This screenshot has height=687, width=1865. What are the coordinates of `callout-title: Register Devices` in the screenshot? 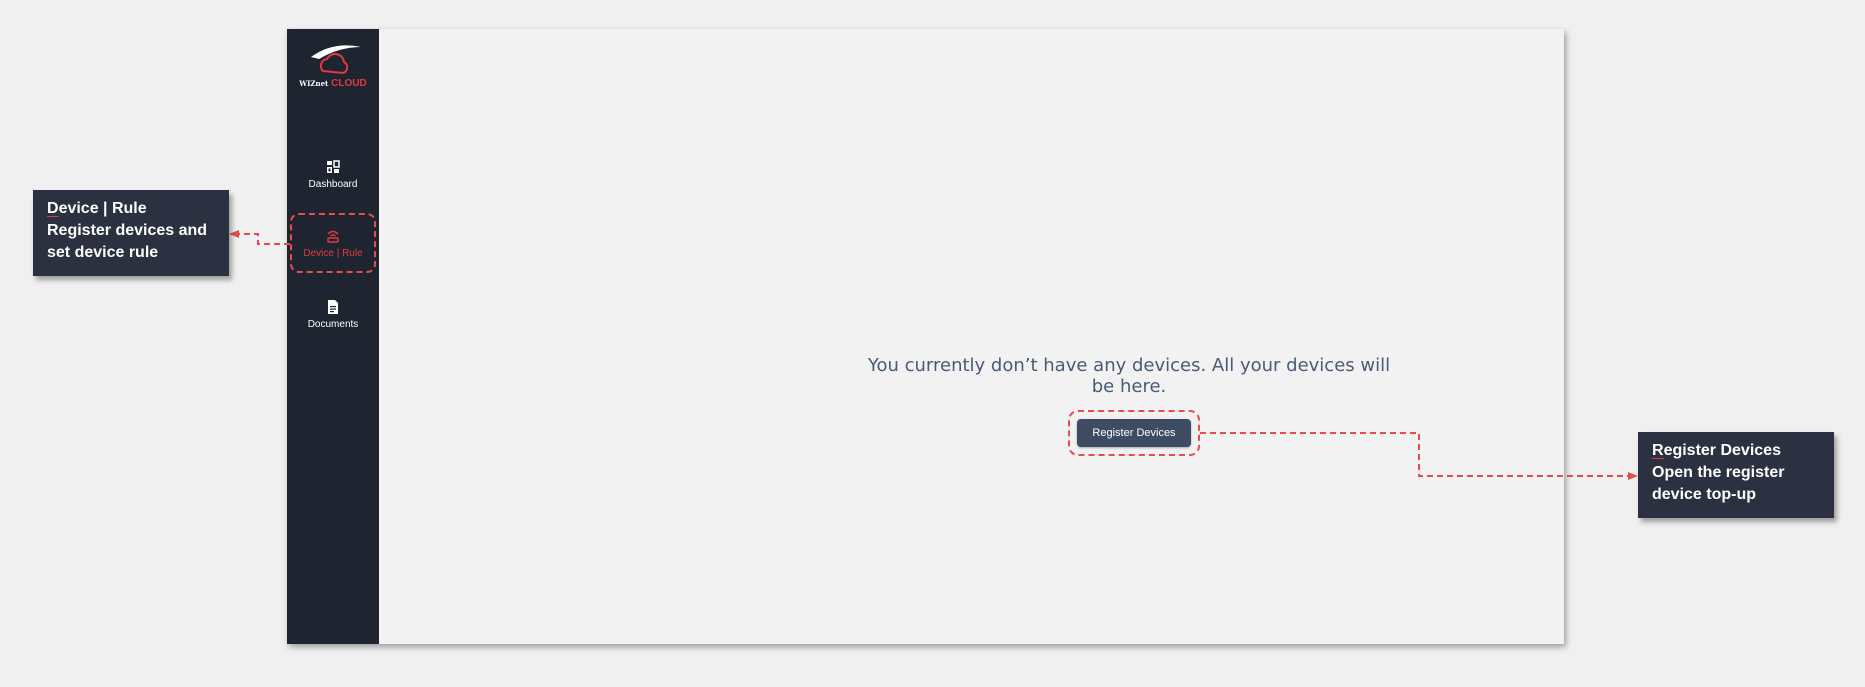 It's located at (1736, 451).